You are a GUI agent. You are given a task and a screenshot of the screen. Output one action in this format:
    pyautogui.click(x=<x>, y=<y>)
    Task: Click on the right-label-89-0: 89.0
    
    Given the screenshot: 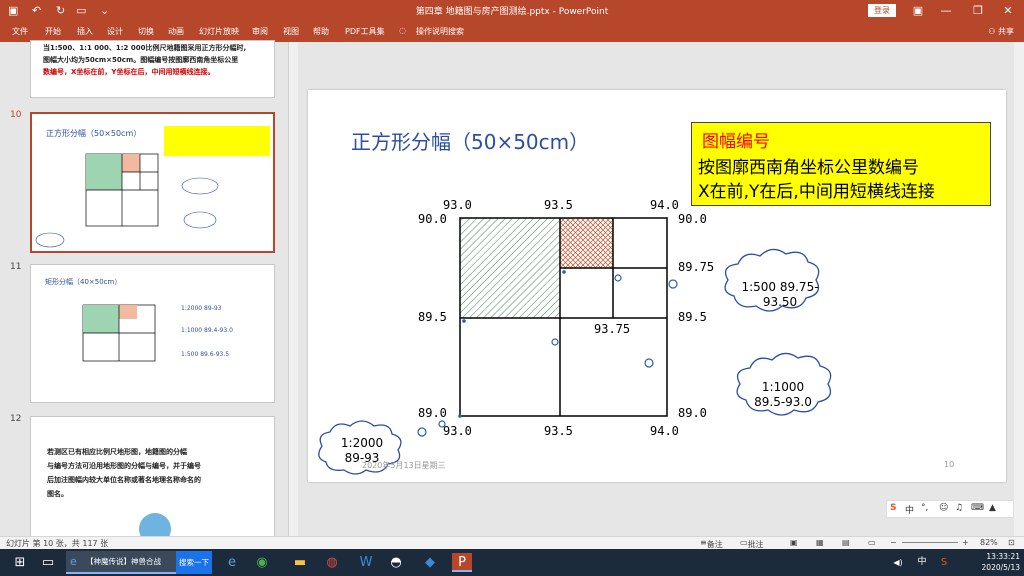 What is the action you would take?
    pyautogui.click(x=692, y=413)
    